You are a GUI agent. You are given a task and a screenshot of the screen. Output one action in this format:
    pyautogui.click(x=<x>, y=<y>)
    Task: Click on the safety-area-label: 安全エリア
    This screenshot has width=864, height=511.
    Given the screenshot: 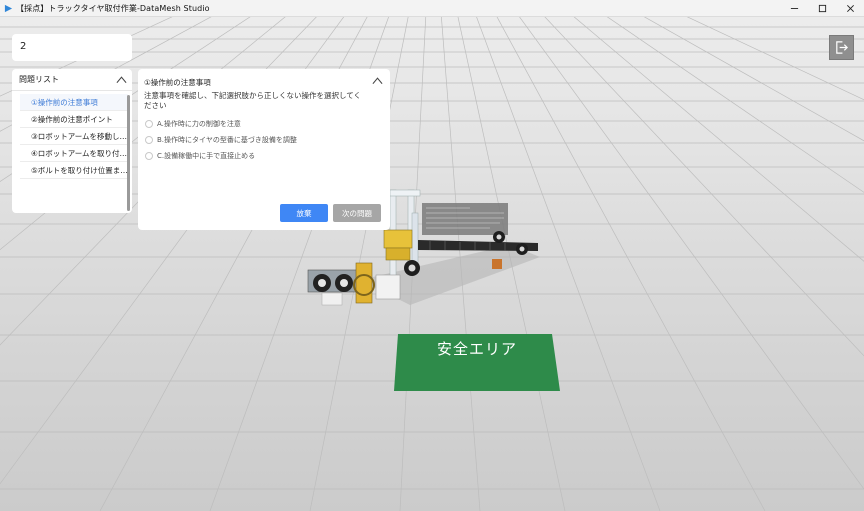 What is the action you would take?
    pyautogui.click(x=476, y=349)
    